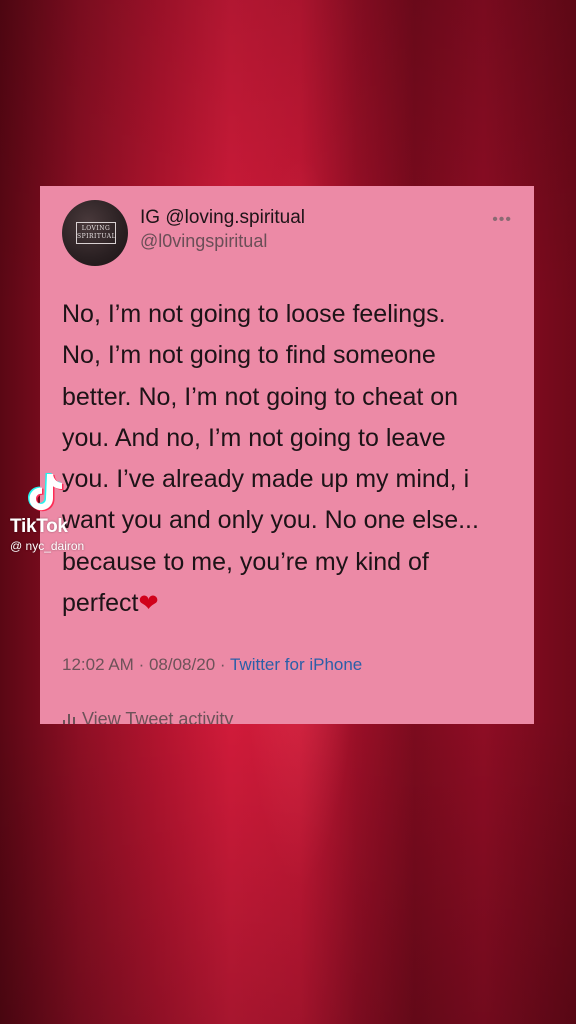  I want to click on avatar-logo: LOVING SPIRITUAL, so click(96, 233).